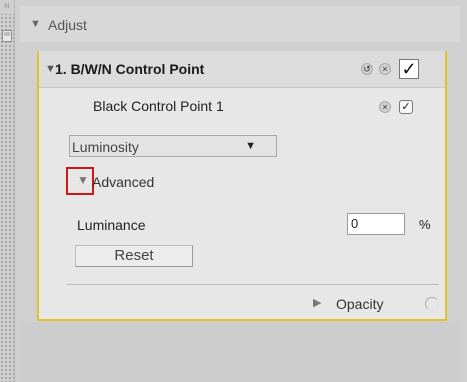 The height and width of the screenshot is (382, 467). I want to click on control-point-title: 1. B/W/N Control Point, so click(130, 69).